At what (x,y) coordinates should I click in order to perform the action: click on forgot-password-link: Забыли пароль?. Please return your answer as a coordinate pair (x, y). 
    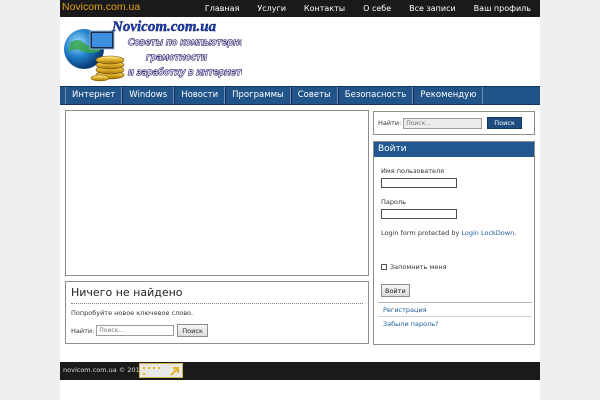
    Looking at the image, I should click on (455, 323).